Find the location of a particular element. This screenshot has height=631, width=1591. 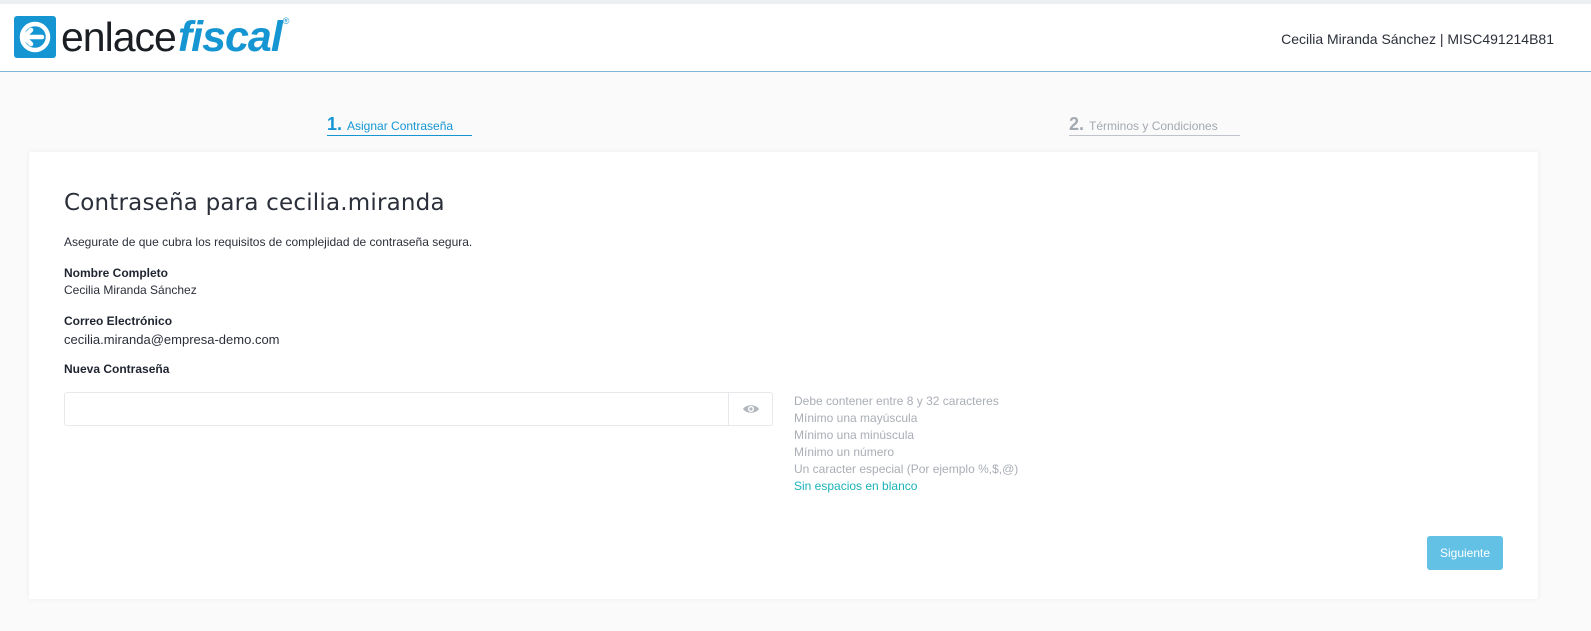

step-assign-password: 1. Asignar Contraseña is located at coordinates (399, 125).